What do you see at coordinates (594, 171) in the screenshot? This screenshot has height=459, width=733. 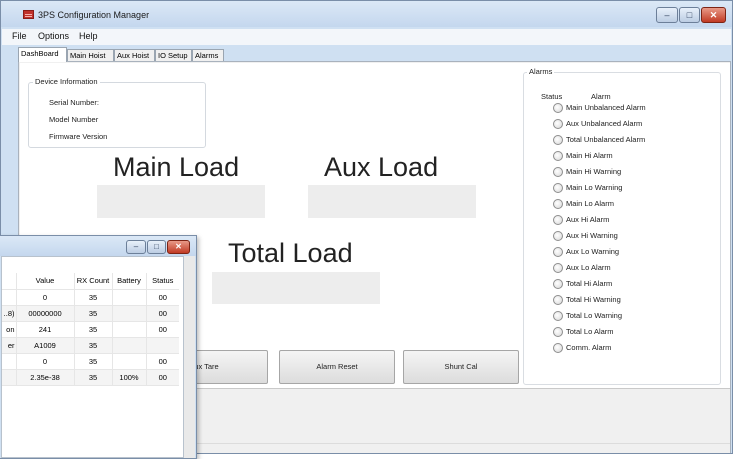 I see `alarm-label: Main Hi Warning` at bounding box center [594, 171].